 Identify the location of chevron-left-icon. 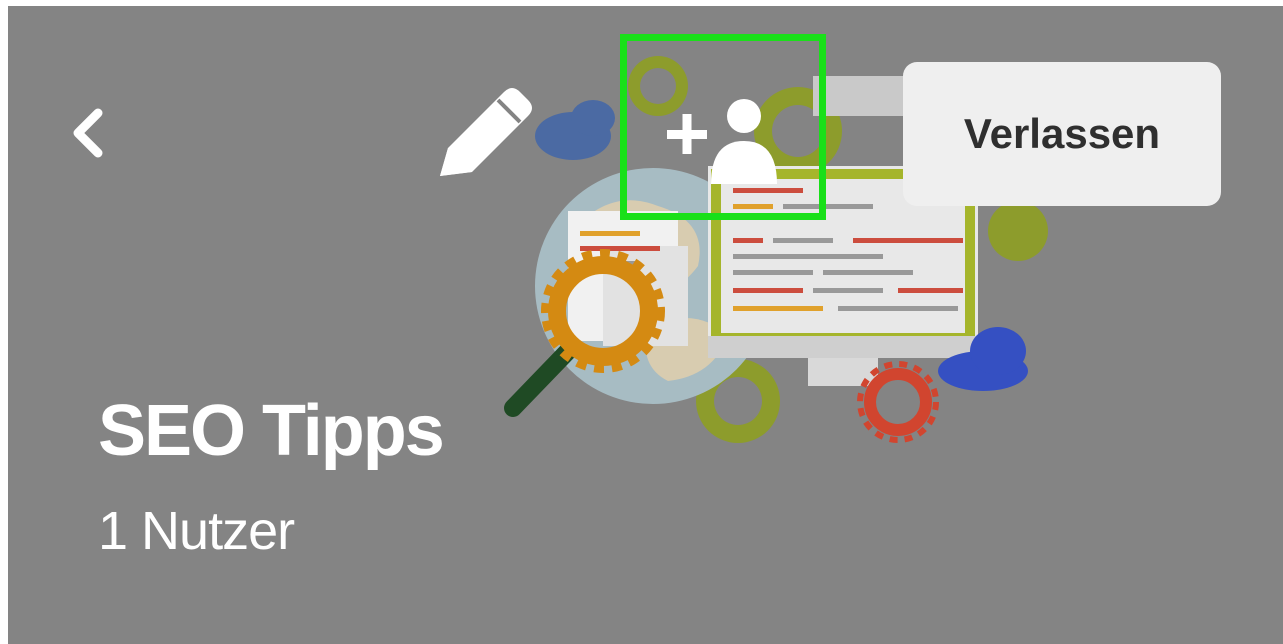
(88, 133).